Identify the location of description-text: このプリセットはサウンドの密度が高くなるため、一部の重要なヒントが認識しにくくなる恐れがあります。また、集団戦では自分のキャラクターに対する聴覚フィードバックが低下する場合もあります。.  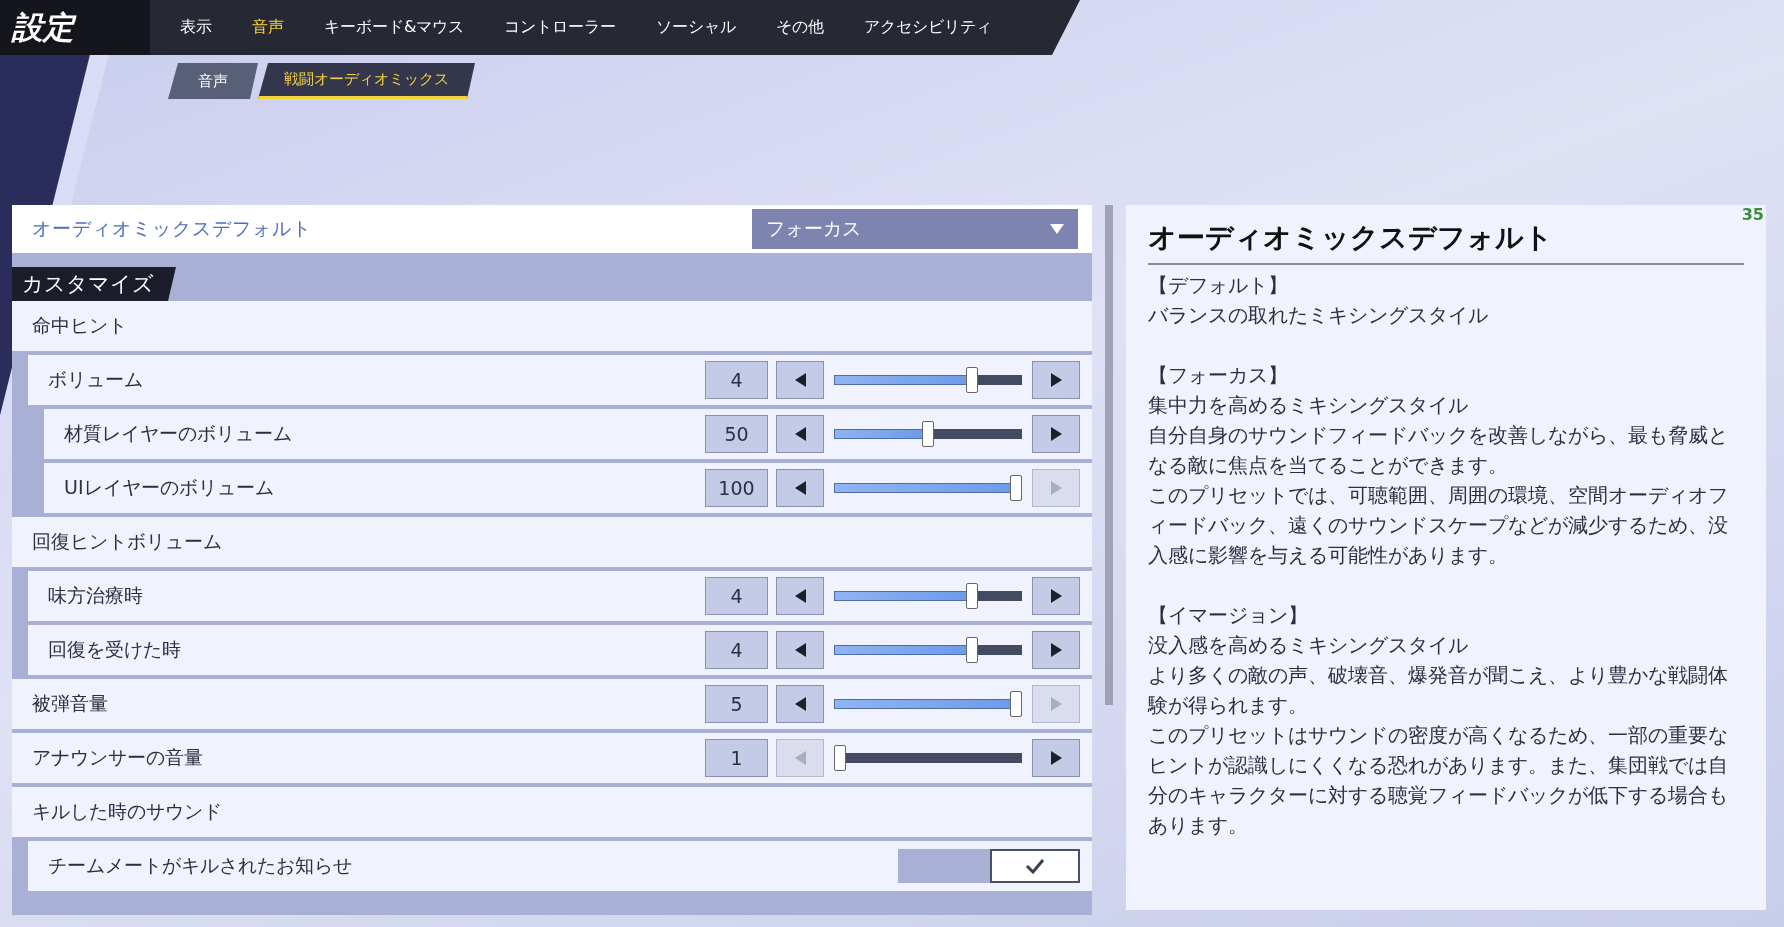
(1438, 781).